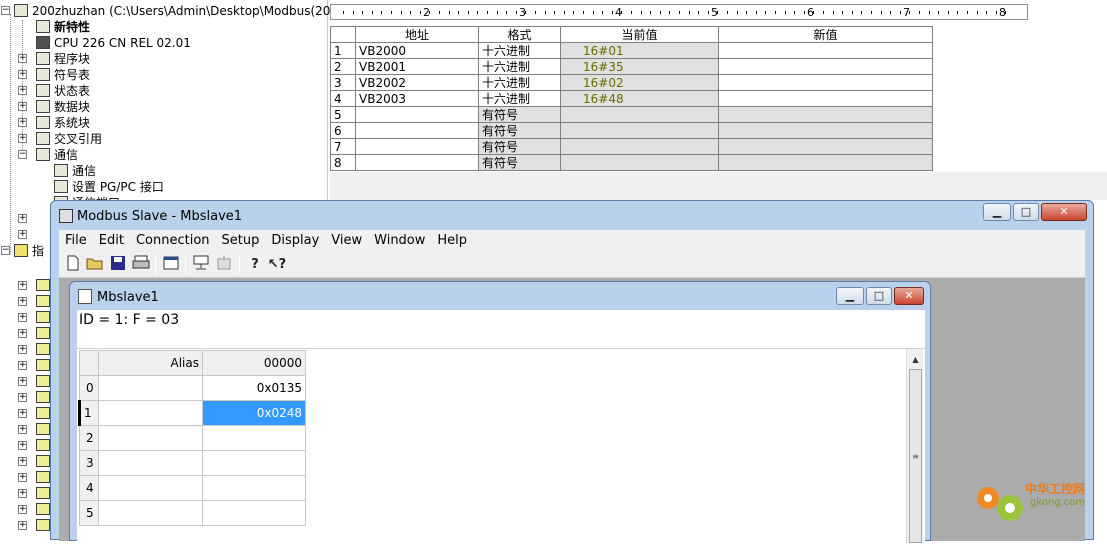 Image resolution: width=1107 pixels, height=544 pixels. Describe the element at coordinates (75, 171) in the screenshot. I see `tree-item-communication-sub: 通信` at that location.